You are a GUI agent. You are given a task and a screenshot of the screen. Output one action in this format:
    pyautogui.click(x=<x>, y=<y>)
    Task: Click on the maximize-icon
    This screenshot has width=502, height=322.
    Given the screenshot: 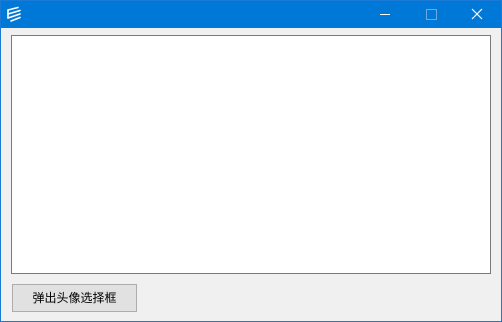 What is the action you would take?
    pyautogui.click(x=431, y=14)
    